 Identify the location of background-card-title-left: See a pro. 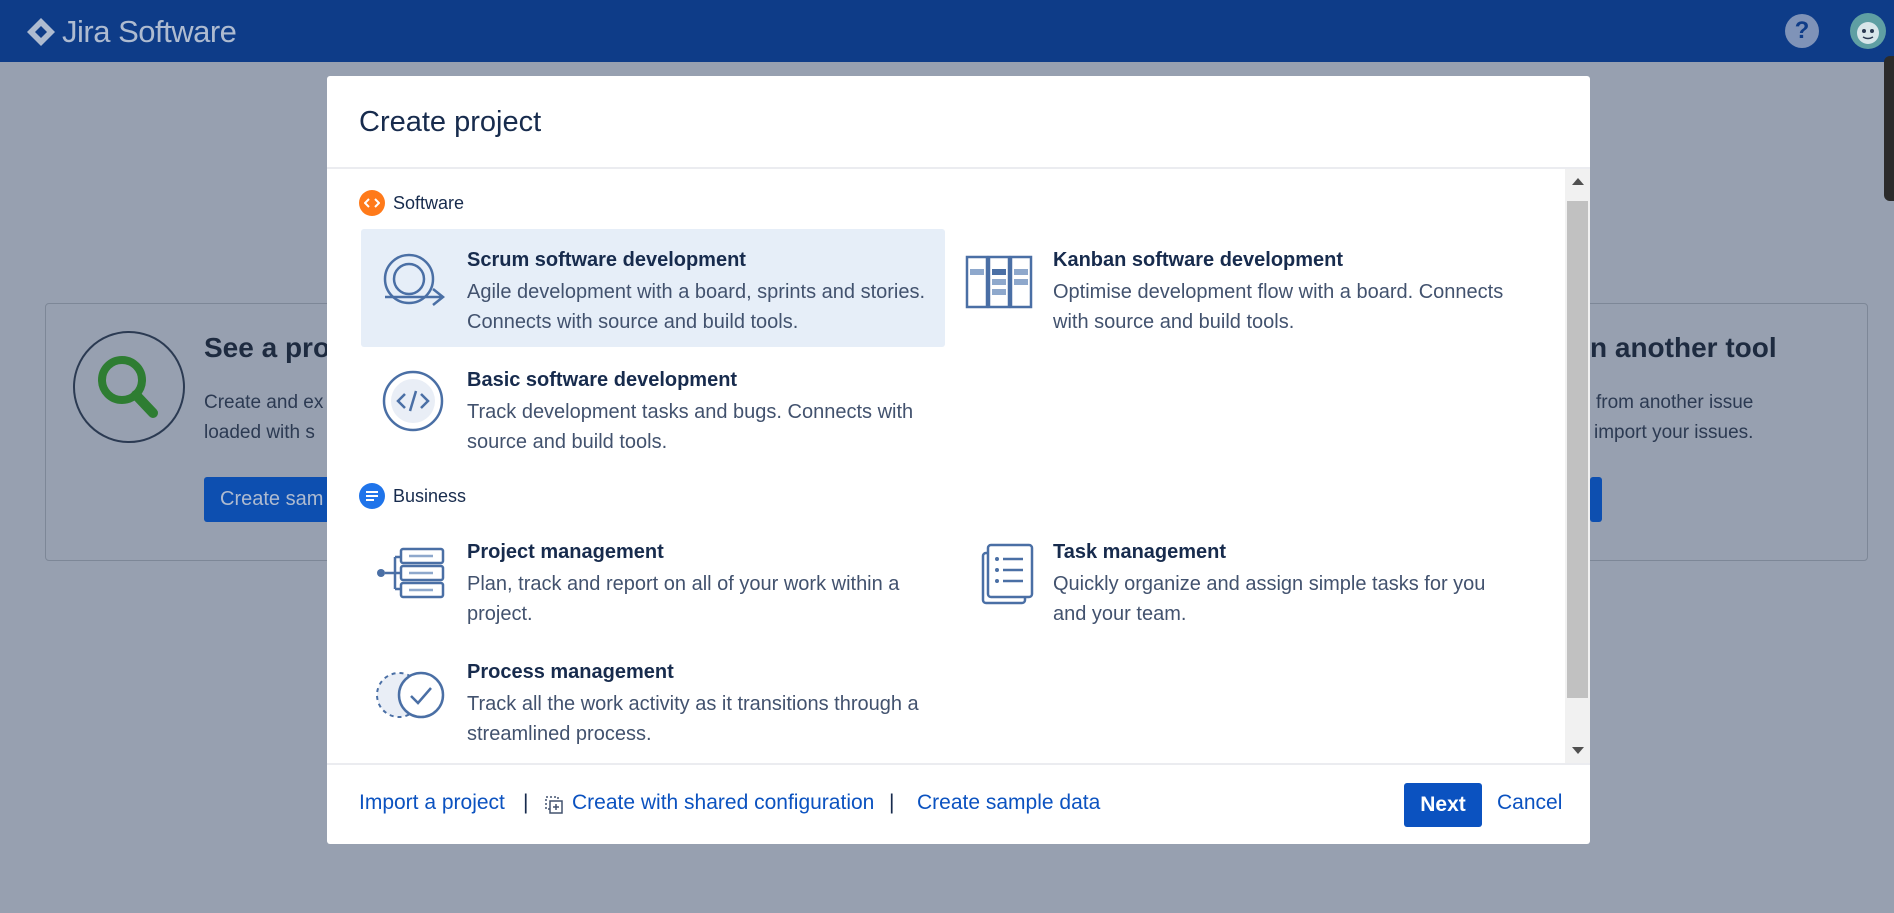
(267, 347).